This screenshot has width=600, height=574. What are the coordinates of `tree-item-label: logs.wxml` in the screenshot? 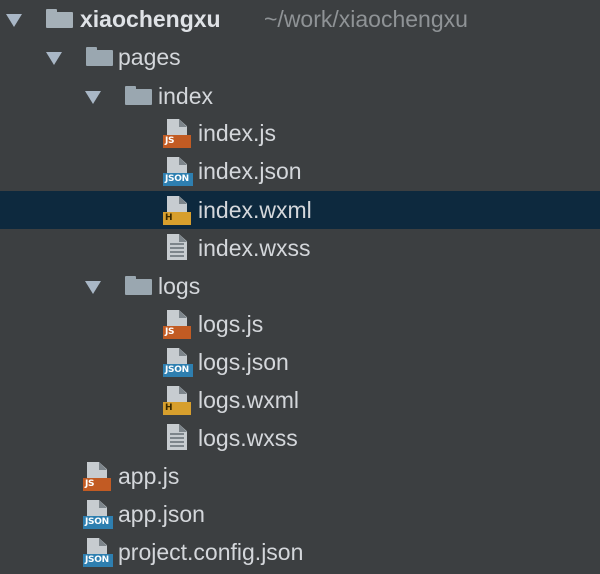 It's located at (248, 400).